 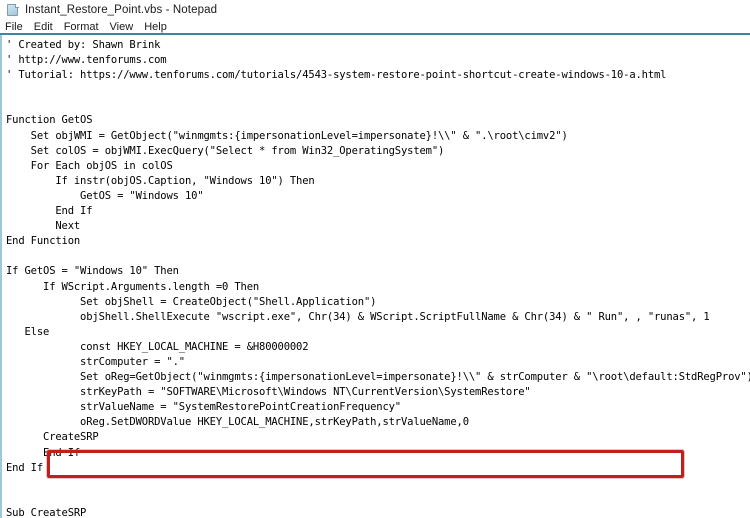 What do you see at coordinates (375, 27) in the screenshot?
I see `menu-bar: File Edit Format View Help` at bounding box center [375, 27].